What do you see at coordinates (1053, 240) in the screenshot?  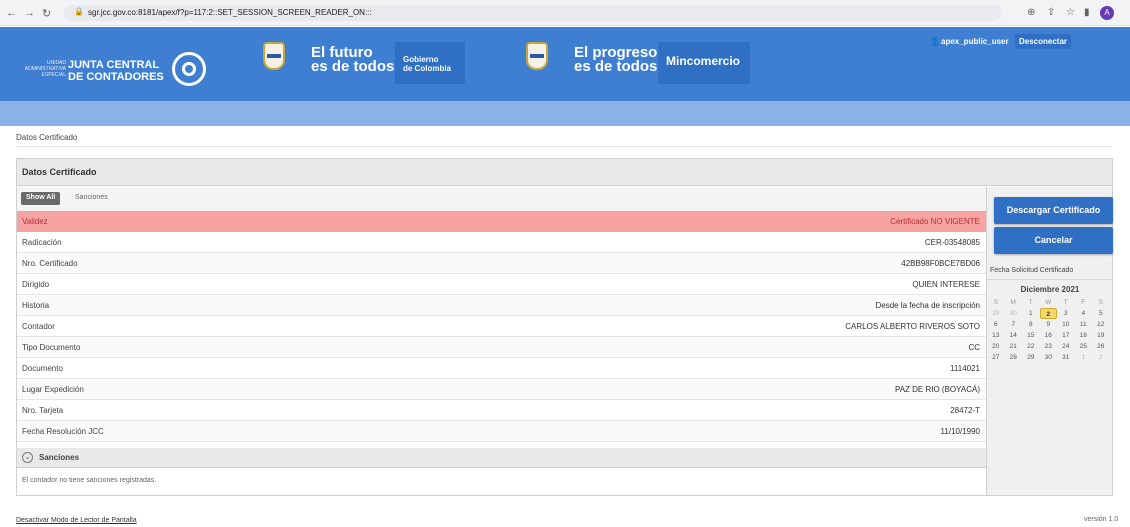 I see `cancel-button: Cancelar` at bounding box center [1053, 240].